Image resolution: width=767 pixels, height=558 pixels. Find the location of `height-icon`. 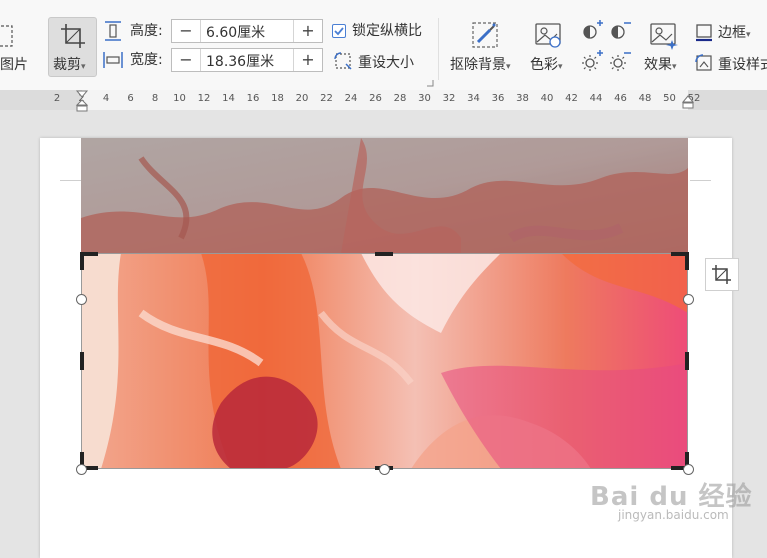

height-icon is located at coordinates (113, 31).